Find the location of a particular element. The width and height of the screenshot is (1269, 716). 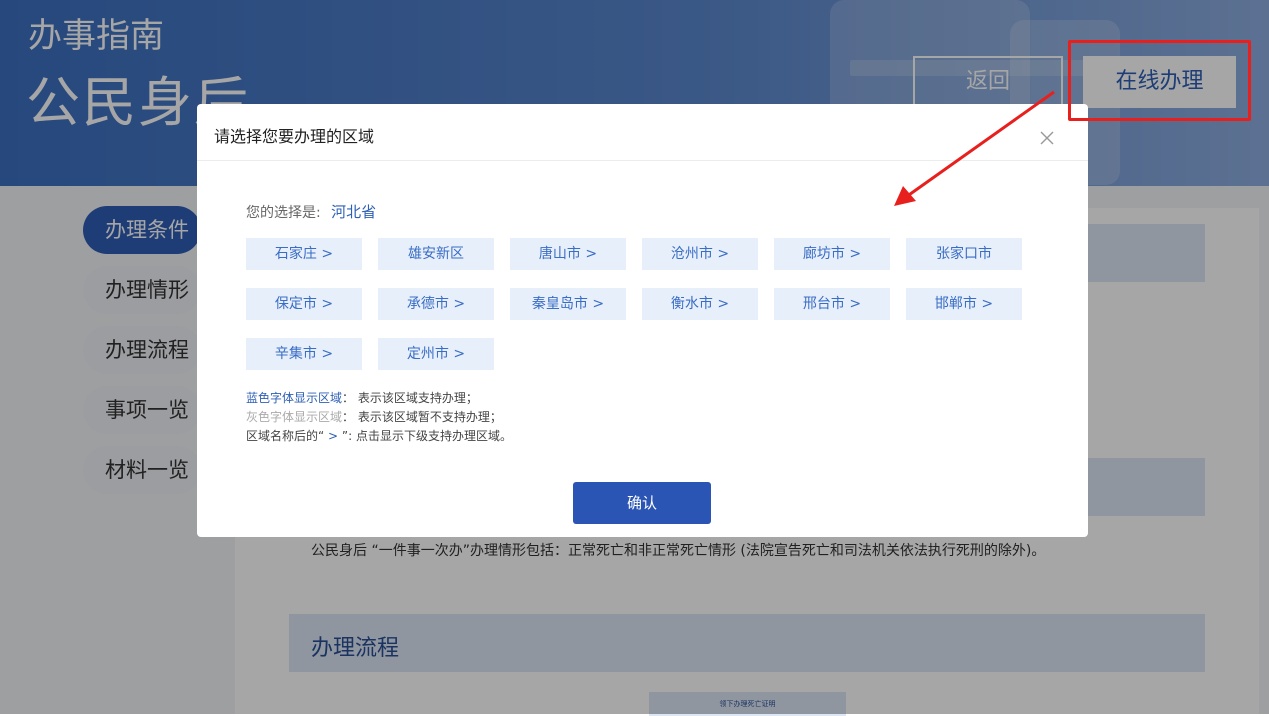

dialog-title: 请选择您要办理的区域 is located at coordinates (294, 136).